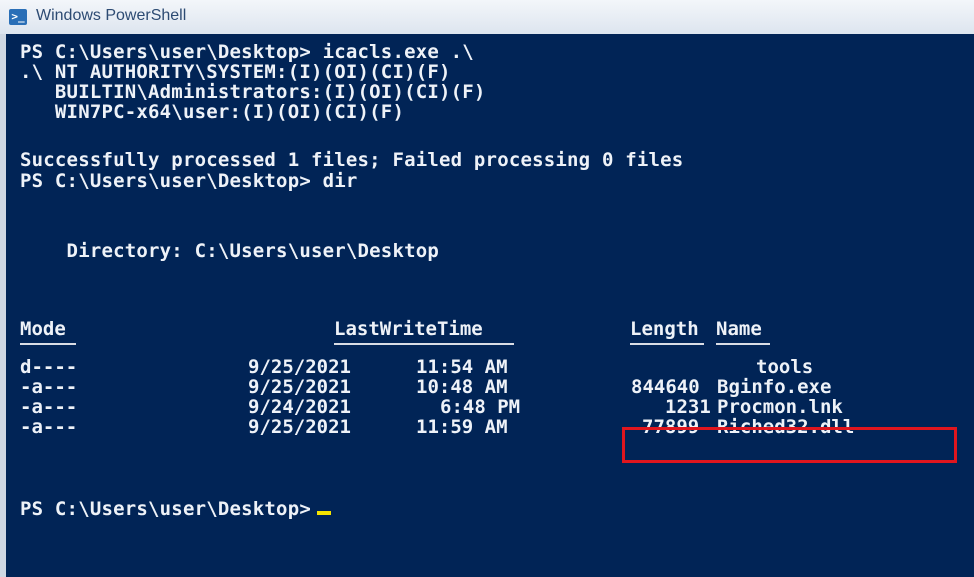 This screenshot has width=974, height=577. What do you see at coordinates (230, 251) in the screenshot?
I see `directory-header: Directory: C:\Users\user\Desktop` at bounding box center [230, 251].